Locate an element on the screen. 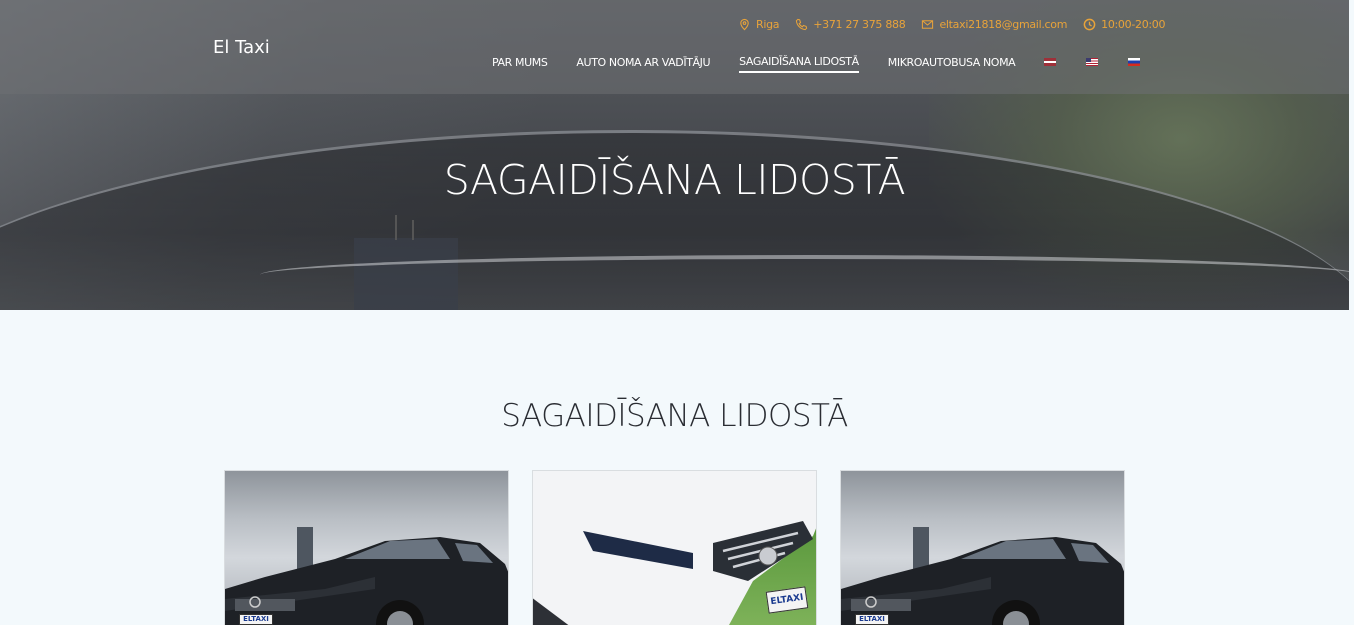 The height and width of the screenshot is (625, 1354). gallery-image-1: ELTAXI is located at coordinates (366, 547).